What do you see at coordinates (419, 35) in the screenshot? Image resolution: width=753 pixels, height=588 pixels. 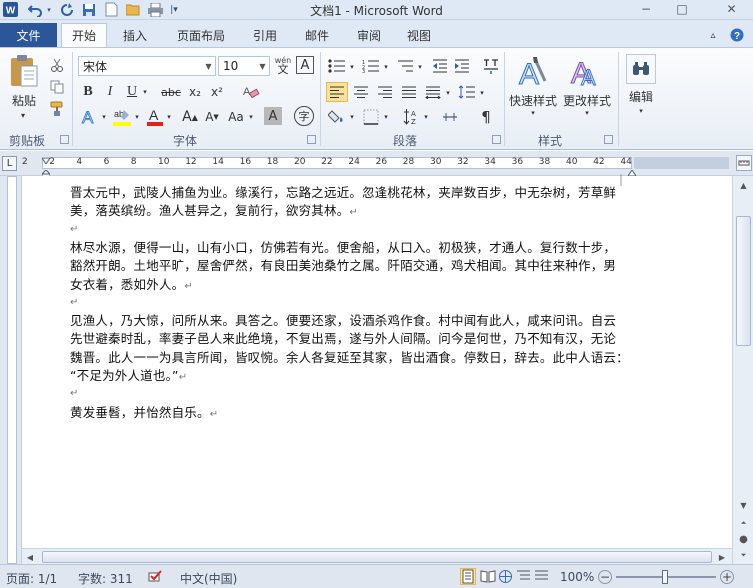 I see `tab-view: 视图` at bounding box center [419, 35].